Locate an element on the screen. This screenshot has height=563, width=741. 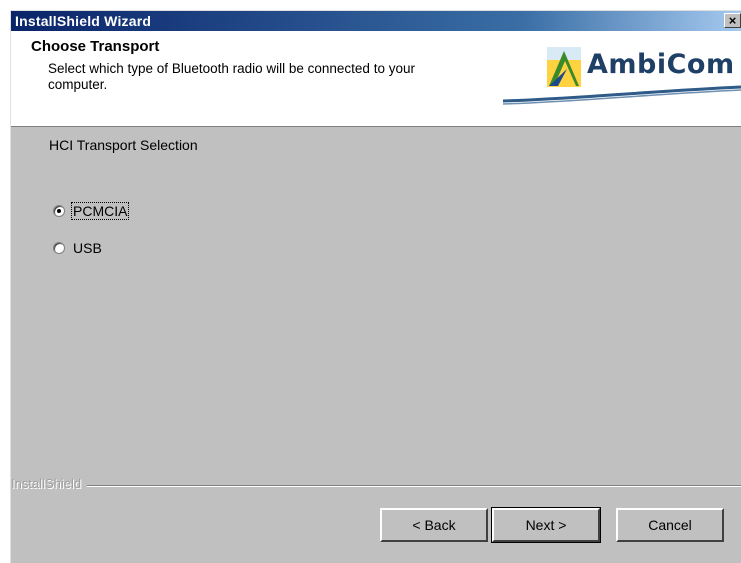
back-button-label: < Back is located at coordinates (434, 525).